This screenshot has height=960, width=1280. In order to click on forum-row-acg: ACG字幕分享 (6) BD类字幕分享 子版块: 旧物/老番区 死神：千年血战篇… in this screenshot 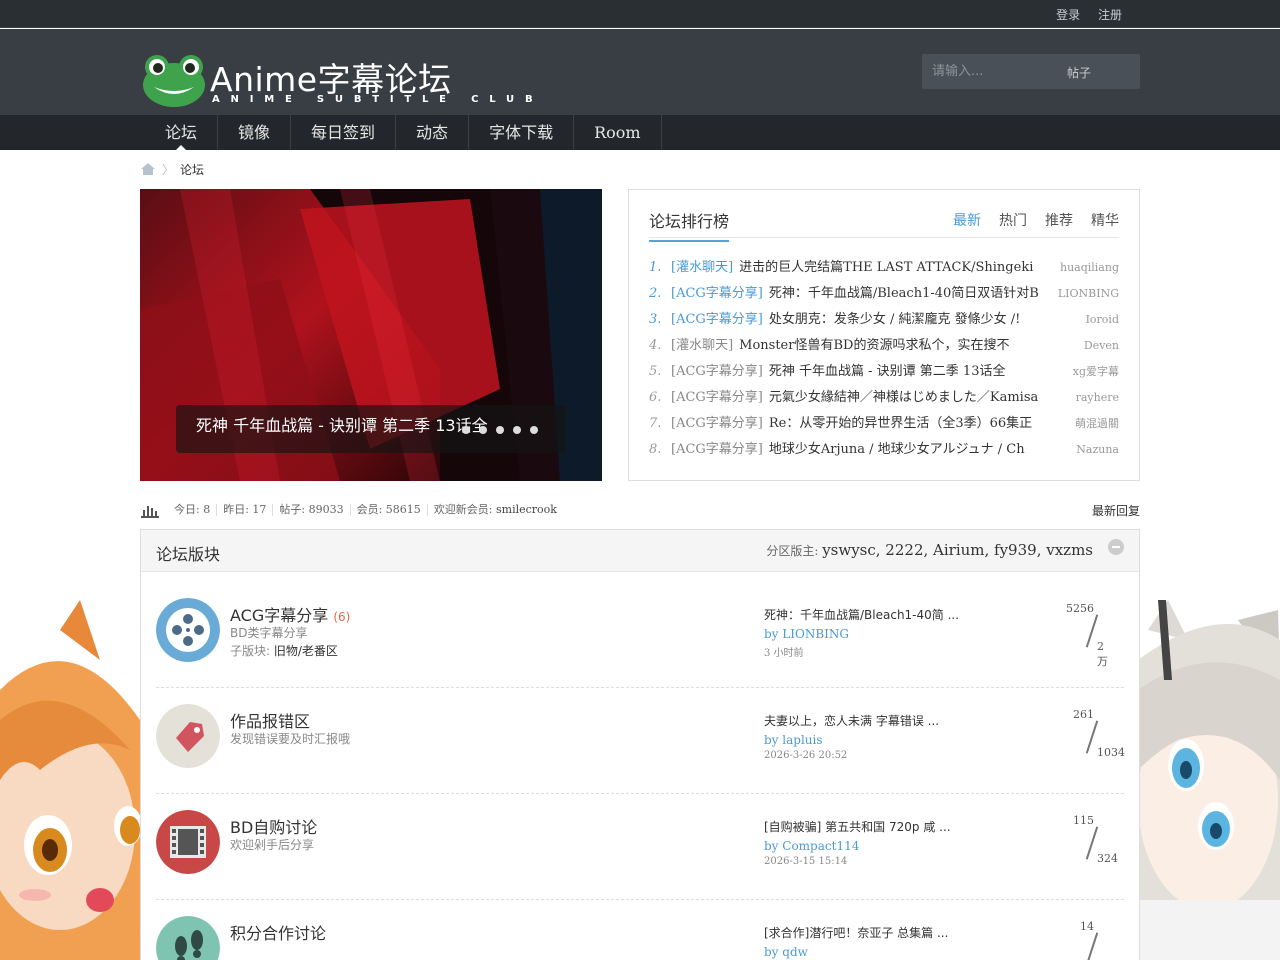, I will do `click(640, 635)`.